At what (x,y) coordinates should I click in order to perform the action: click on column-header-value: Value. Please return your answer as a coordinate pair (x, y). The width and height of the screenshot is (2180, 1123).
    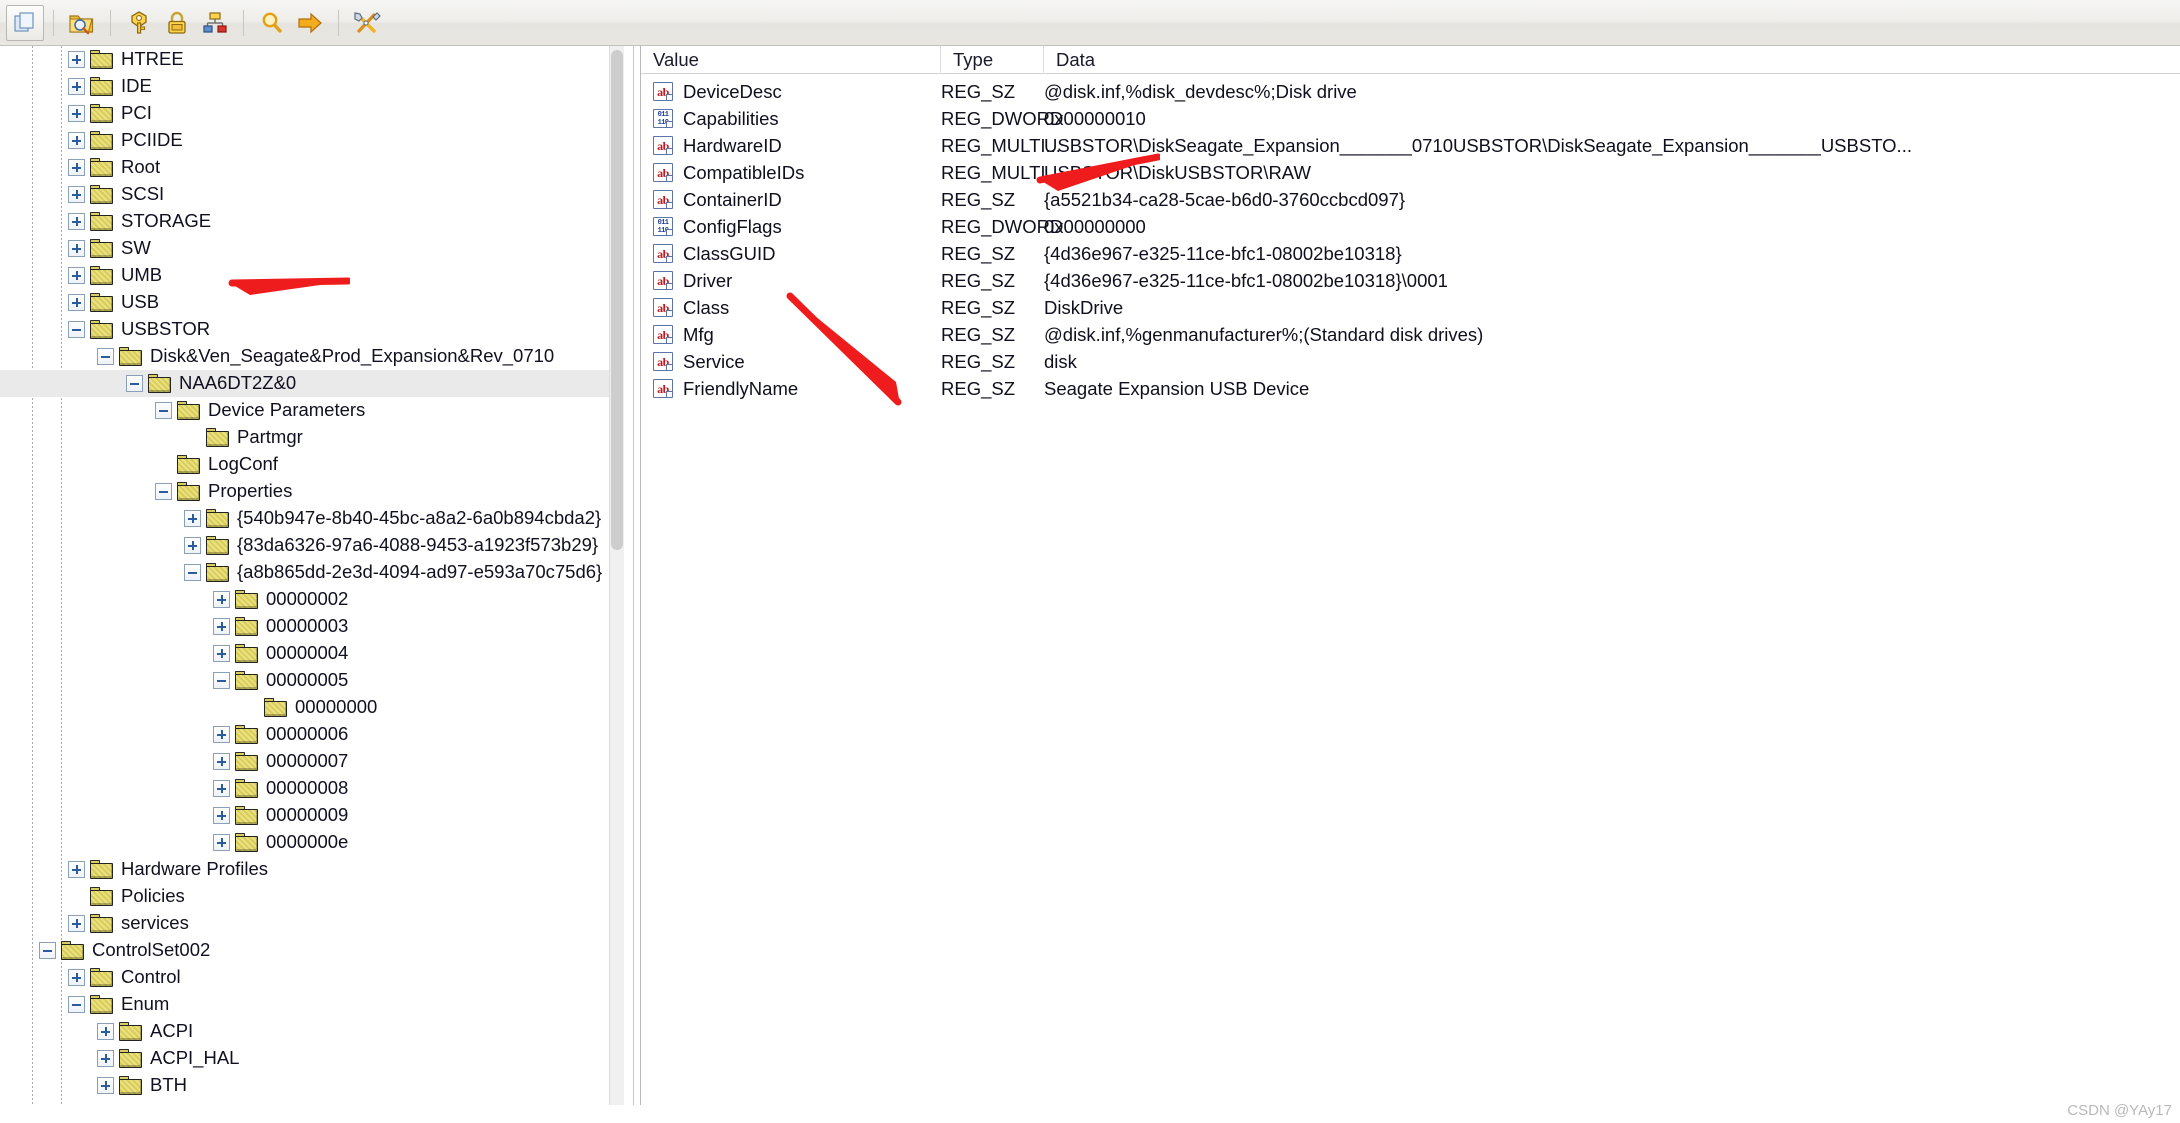
    Looking at the image, I should click on (791, 60).